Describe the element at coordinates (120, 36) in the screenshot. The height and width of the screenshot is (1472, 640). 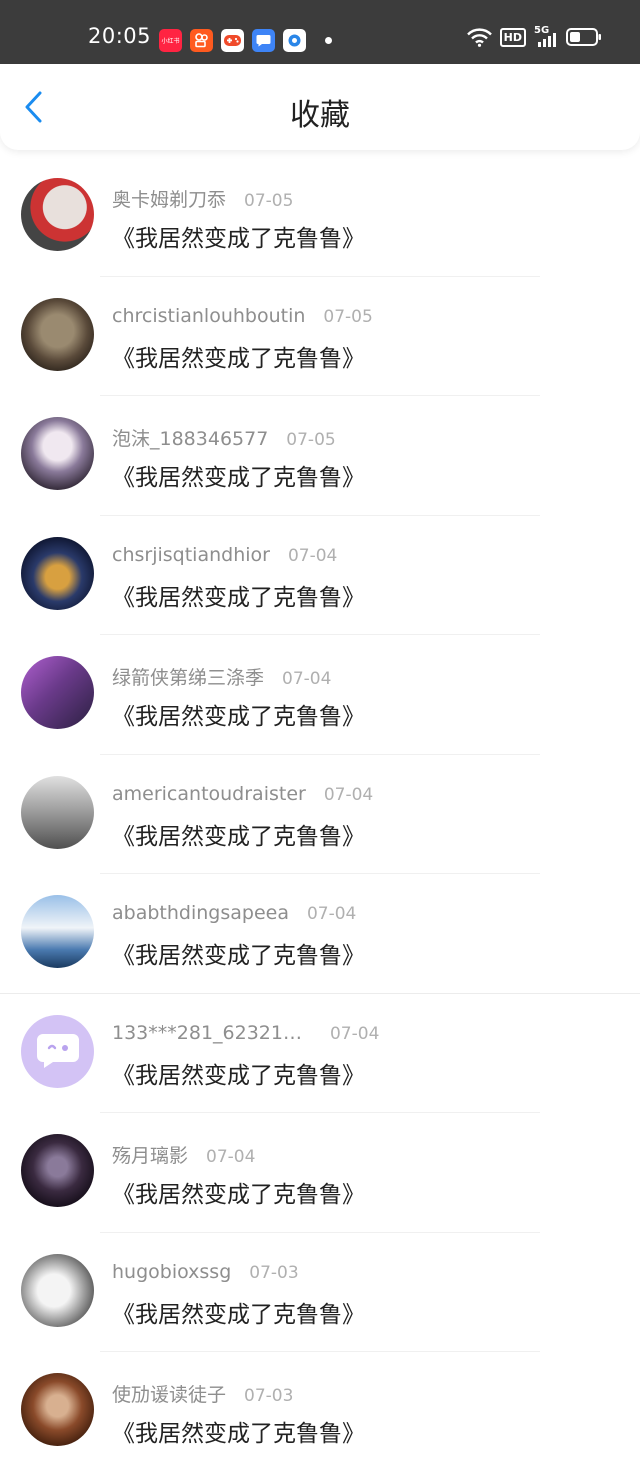
I see `status-time: 20:05` at that location.